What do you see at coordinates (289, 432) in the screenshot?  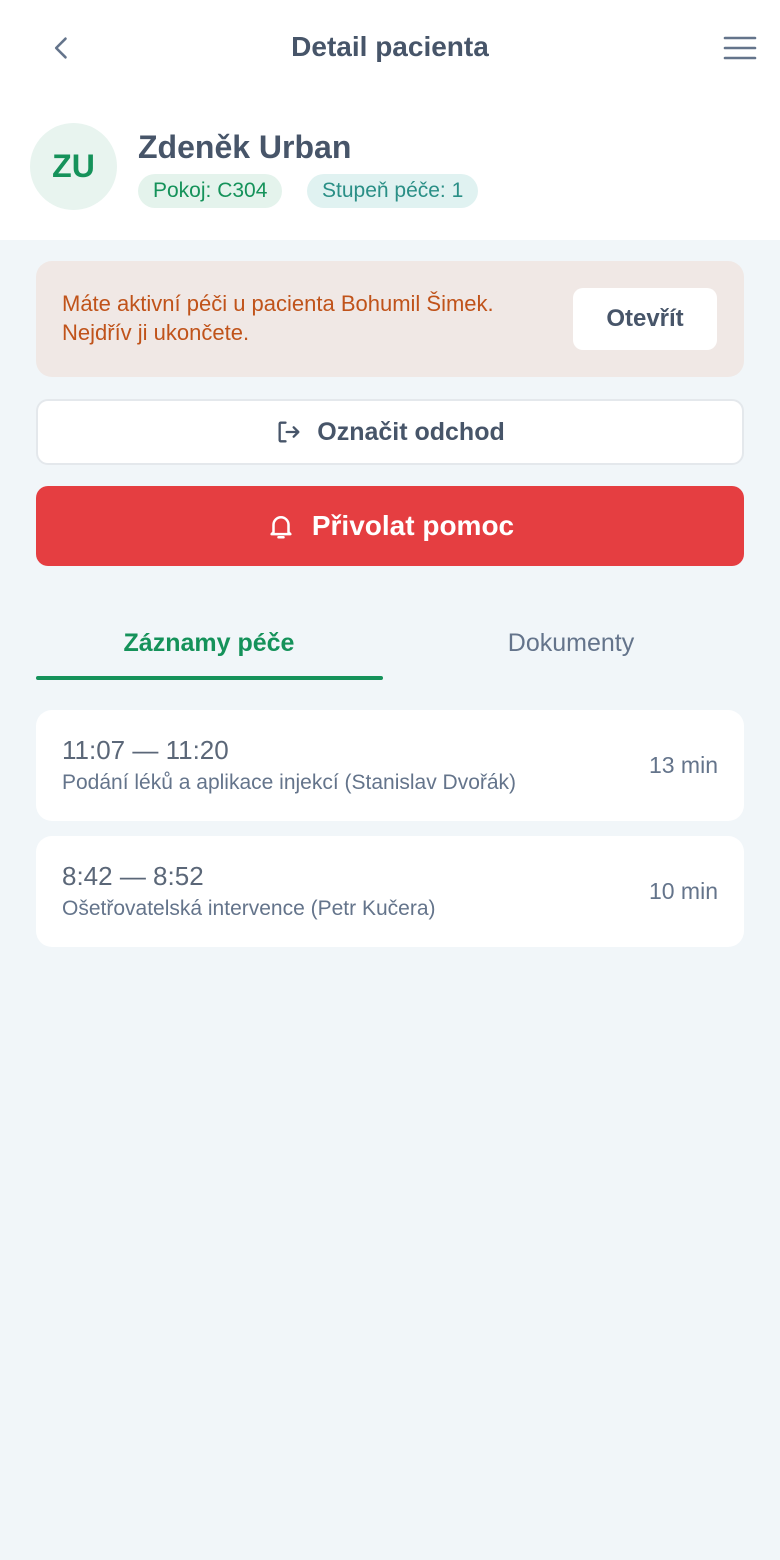 I see `logout-arrow-icon` at bounding box center [289, 432].